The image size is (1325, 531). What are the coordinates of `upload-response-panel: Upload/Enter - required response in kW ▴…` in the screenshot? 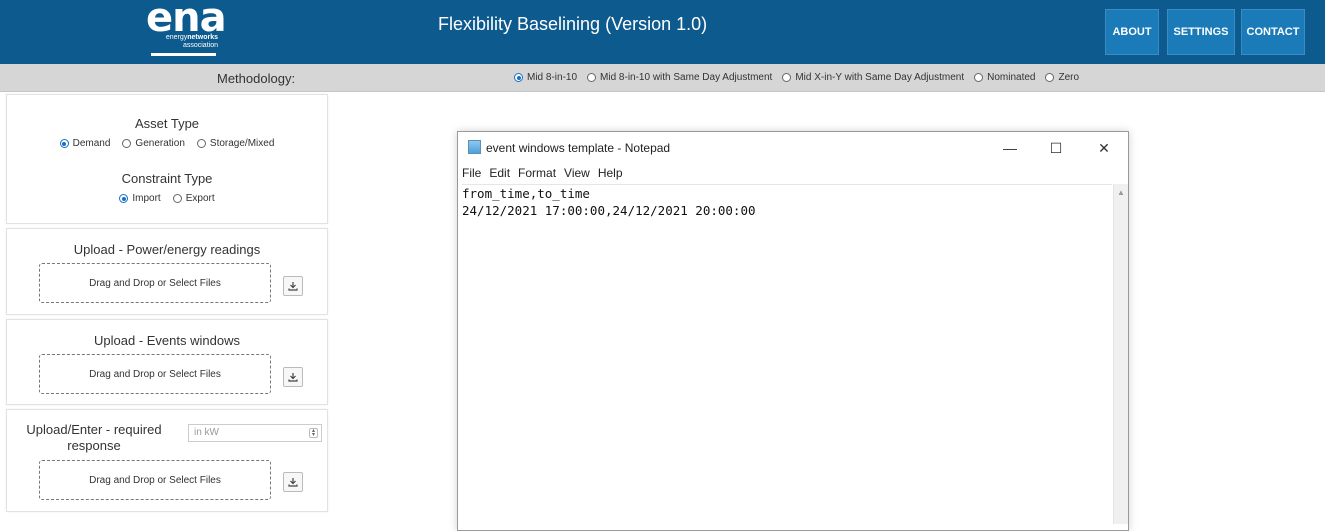 It's located at (167, 460).